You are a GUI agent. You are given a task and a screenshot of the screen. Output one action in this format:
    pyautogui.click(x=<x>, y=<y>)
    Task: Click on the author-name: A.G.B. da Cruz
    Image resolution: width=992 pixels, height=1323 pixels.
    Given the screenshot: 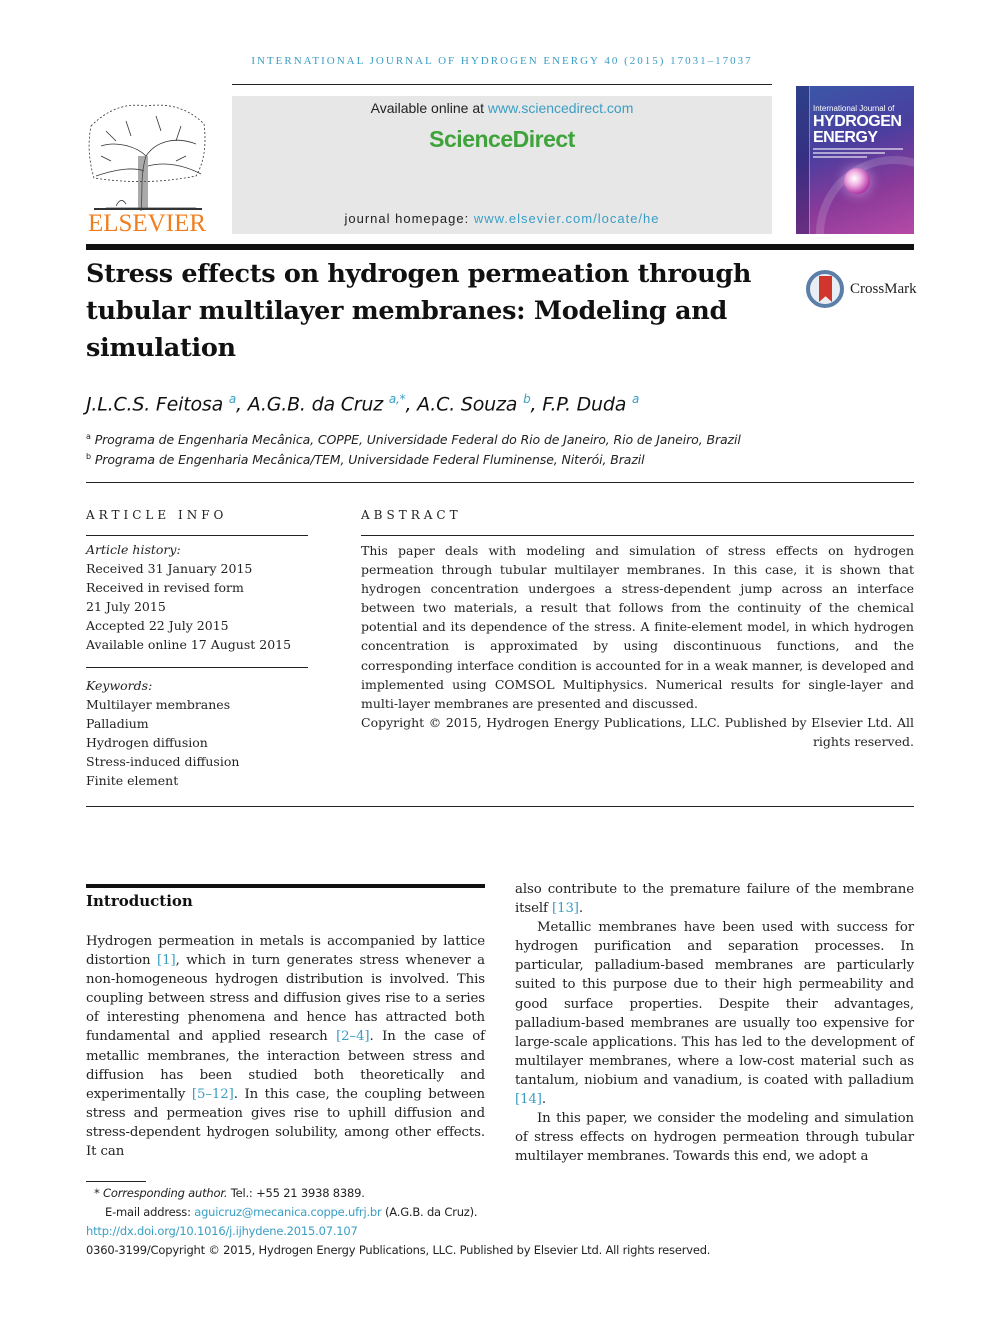 What is the action you would take?
    pyautogui.click(x=316, y=404)
    